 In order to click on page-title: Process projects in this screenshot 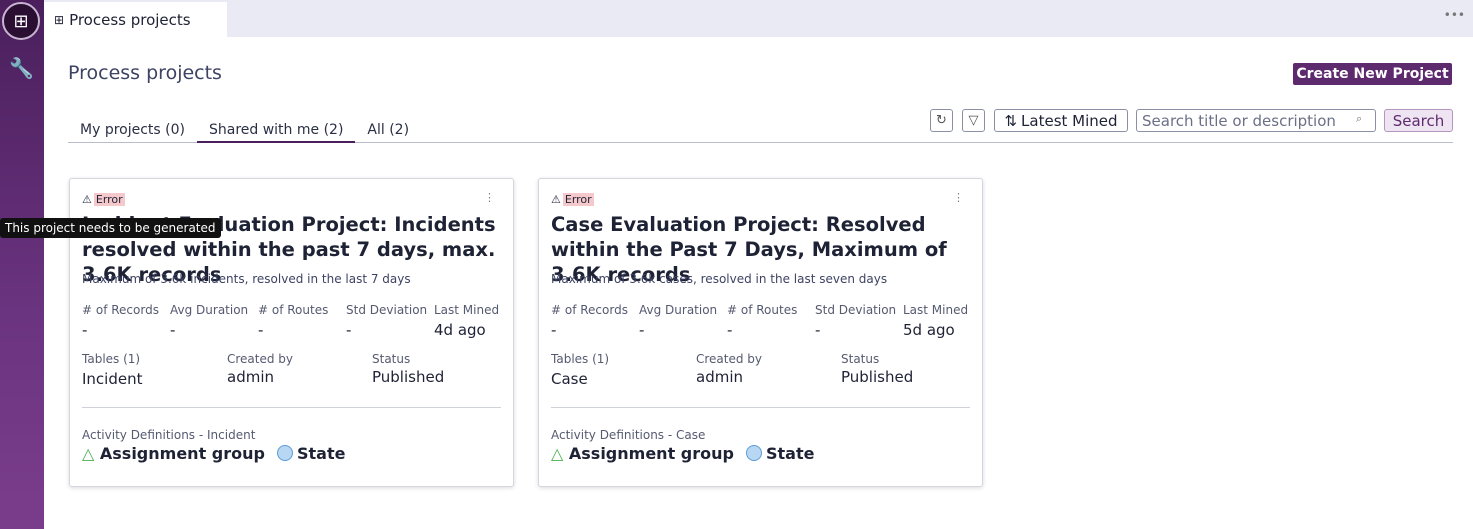, I will do `click(145, 73)`.